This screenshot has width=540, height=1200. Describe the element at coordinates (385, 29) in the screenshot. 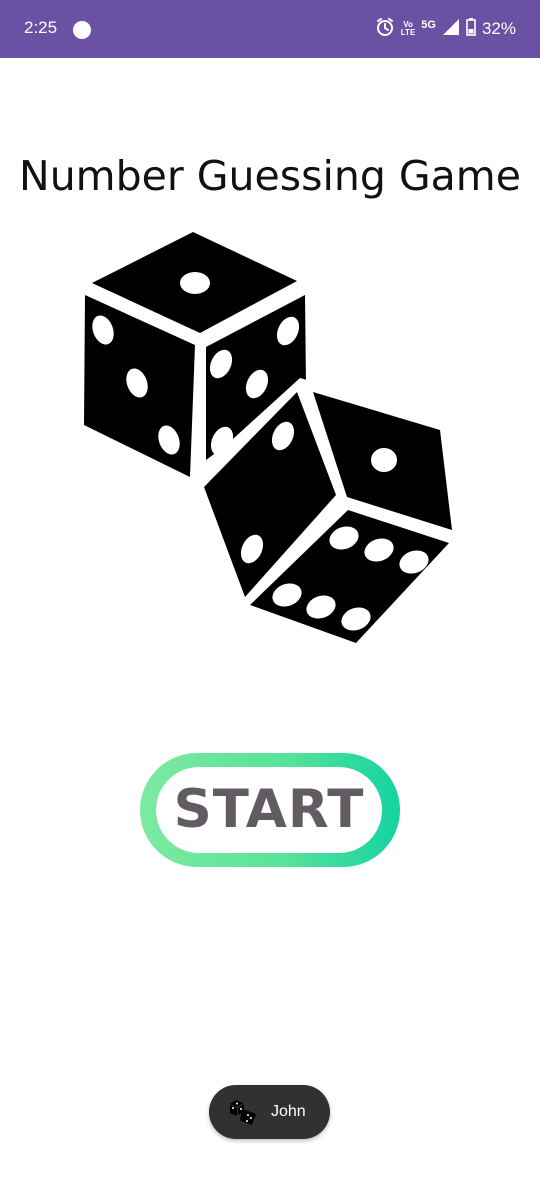

I see `alarm-icon` at that location.